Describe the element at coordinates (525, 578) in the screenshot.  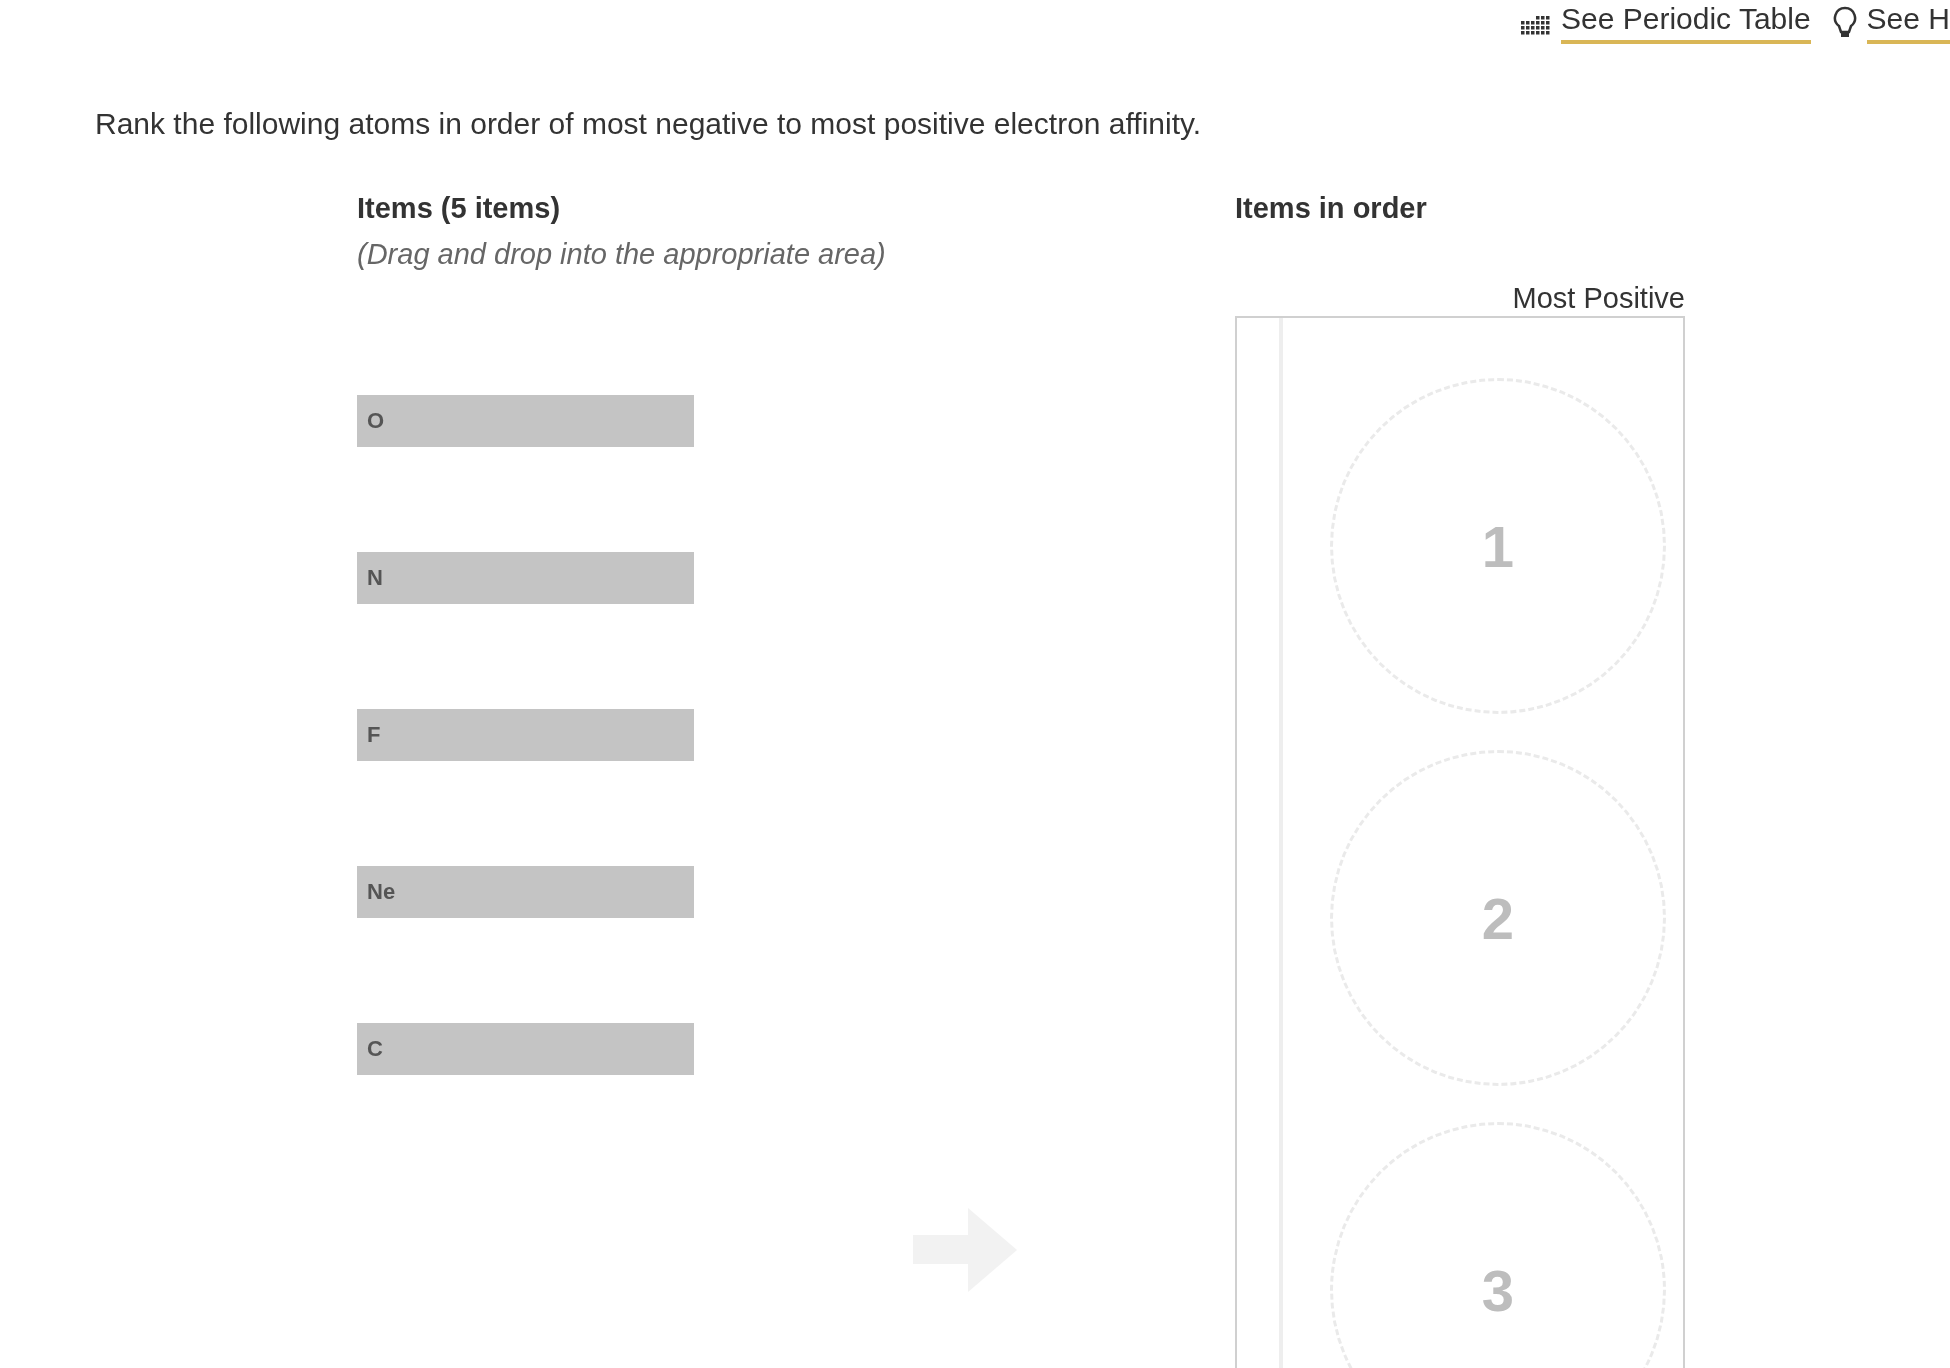
I see `draggable-item: N` at that location.